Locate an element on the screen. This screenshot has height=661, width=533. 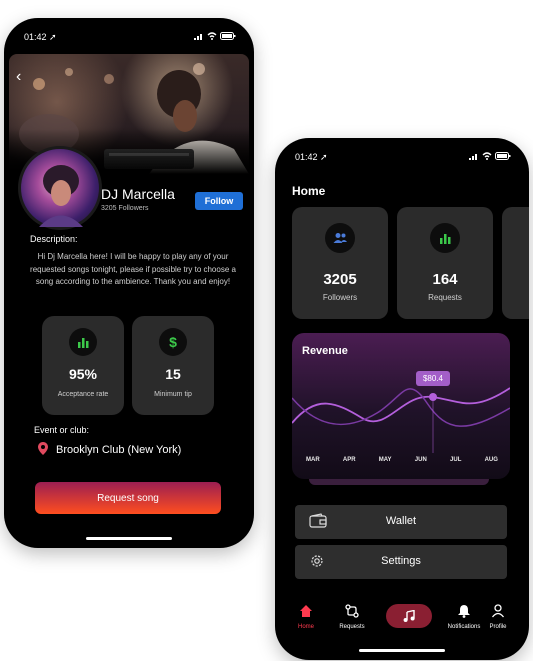
bottom-nav: Home Requests Notifications Profile is located at coordinates (402, 622).